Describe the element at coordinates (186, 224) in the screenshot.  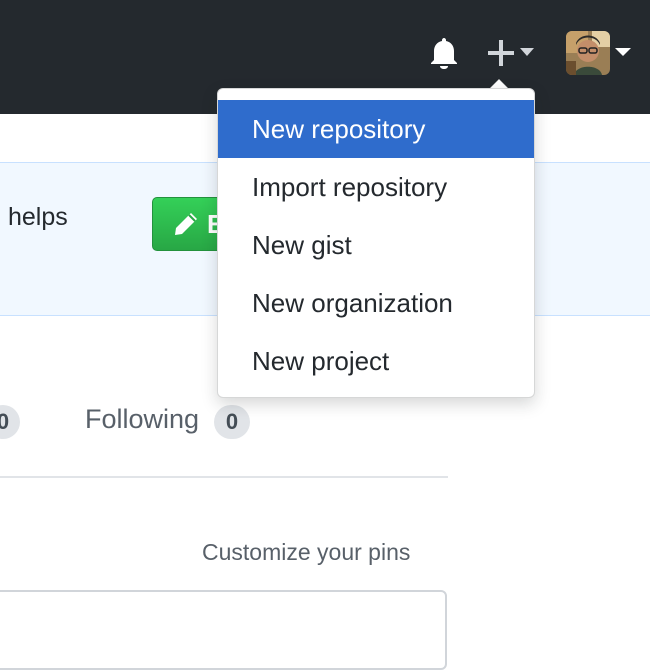
I see `pencil-icon` at that location.